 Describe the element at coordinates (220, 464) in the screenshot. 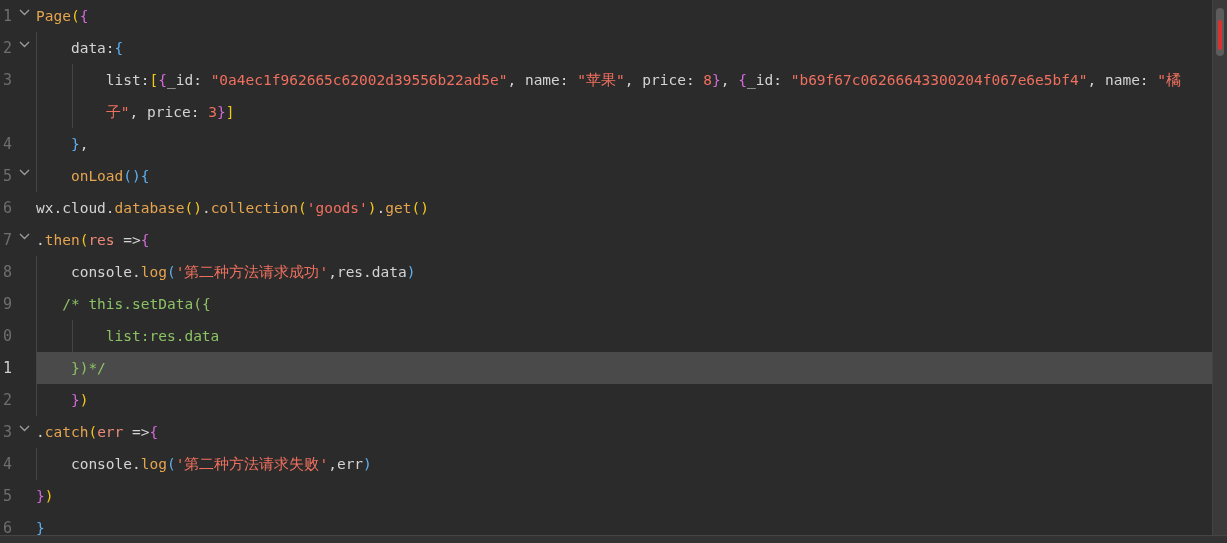

I see `code-line: console.log('第二种方法请求失败',err)` at that location.